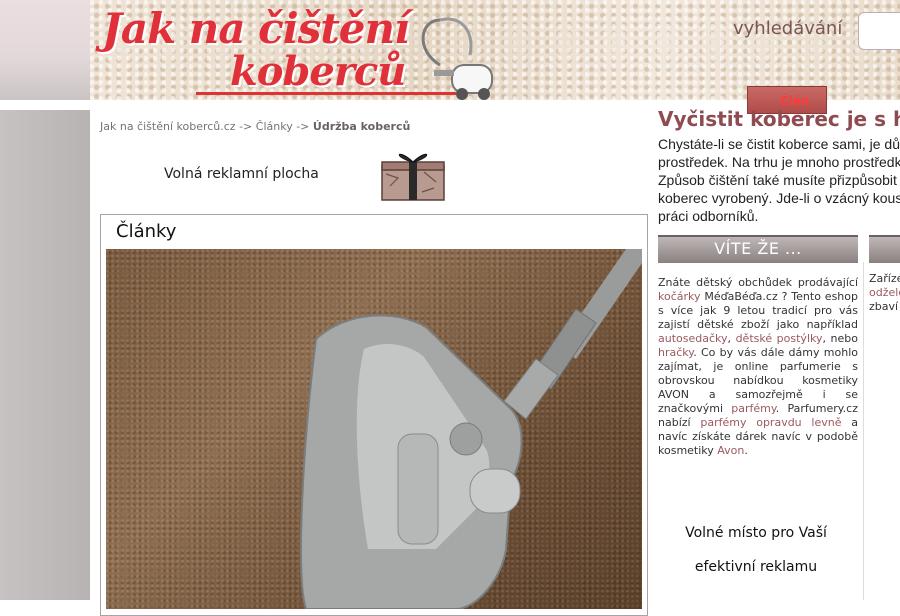 The width and height of the screenshot is (900, 616). What do you see at coordinates (758, 282) in the screenshot?
I see `text-segment: Znáte dětský obchůdek prodávající` at bounding box center [758, 282].